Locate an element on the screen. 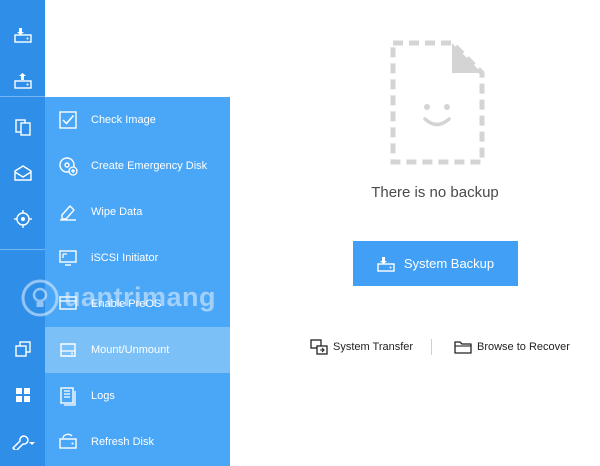 The width and height of the screenshot is (600, 466). menu-item-create-emergency-disk: Create Emergency Disk is located at coordinates (137, 166).